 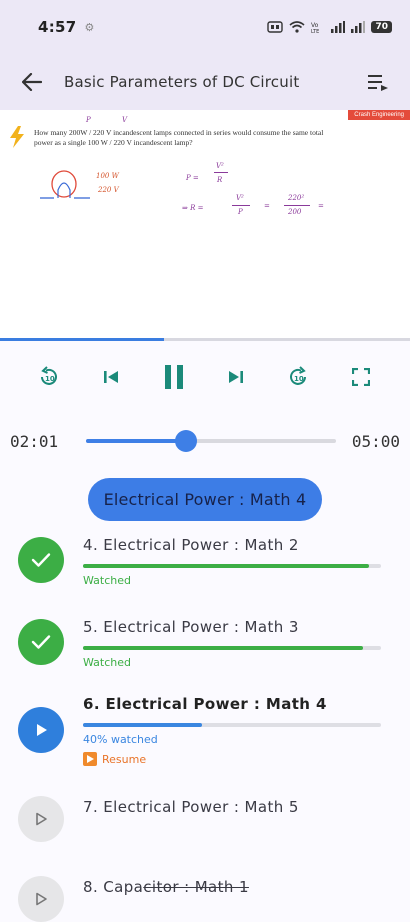 What do you see at coordinates (205, 826) in the screenshot?
I see `playlist-item-locked: 7. Electrical Power : Math 5` at bounding box center [205, 826].